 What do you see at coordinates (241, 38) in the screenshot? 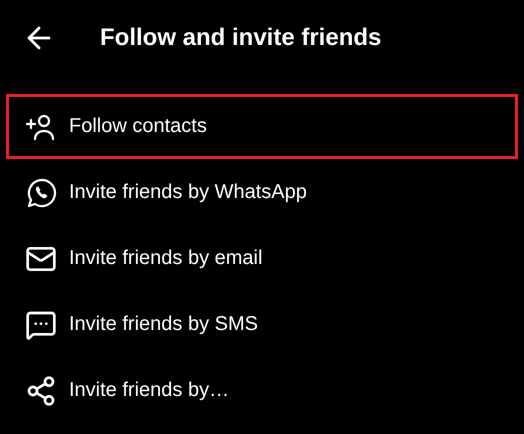
I see `page-title: Follow and invite friends` at bounding box center [241, 38].